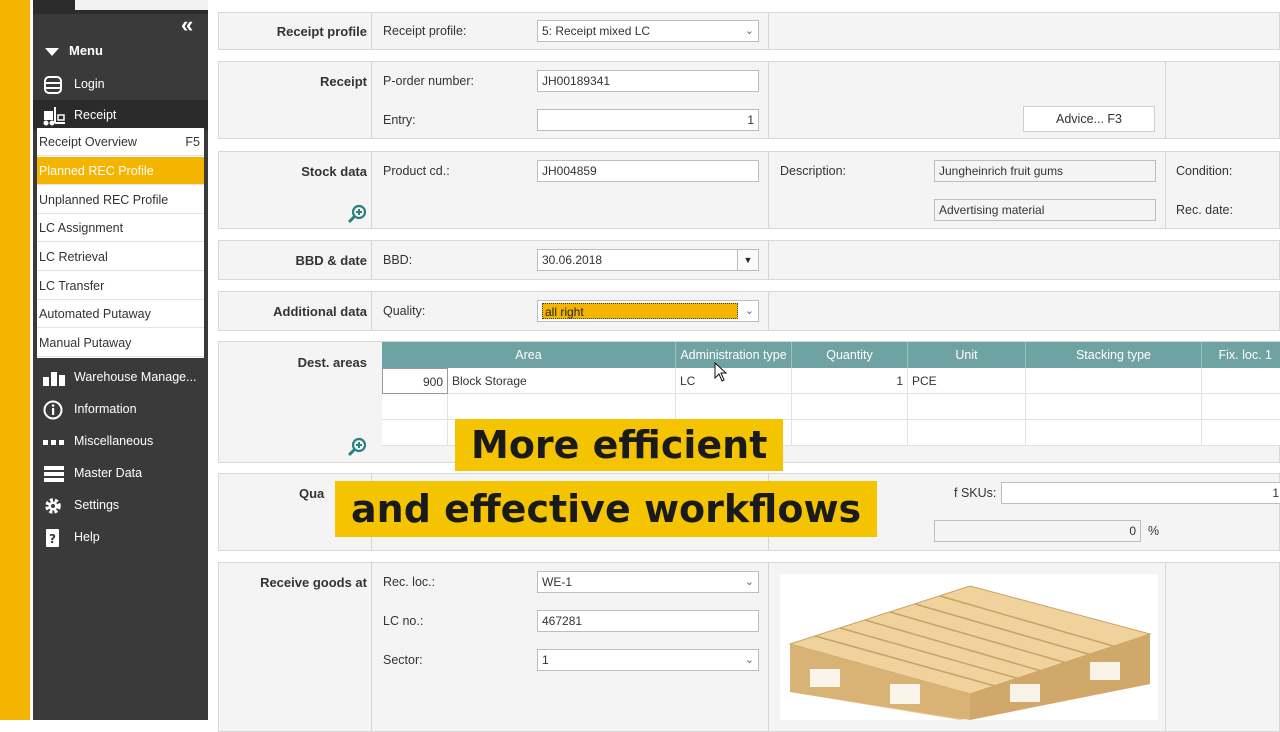 The height and width of the screenshot is (732, 1280). Describe the element at coordinates (403, 621) in the screenshot. I see `lc-no-label: LC no.:` at that location.